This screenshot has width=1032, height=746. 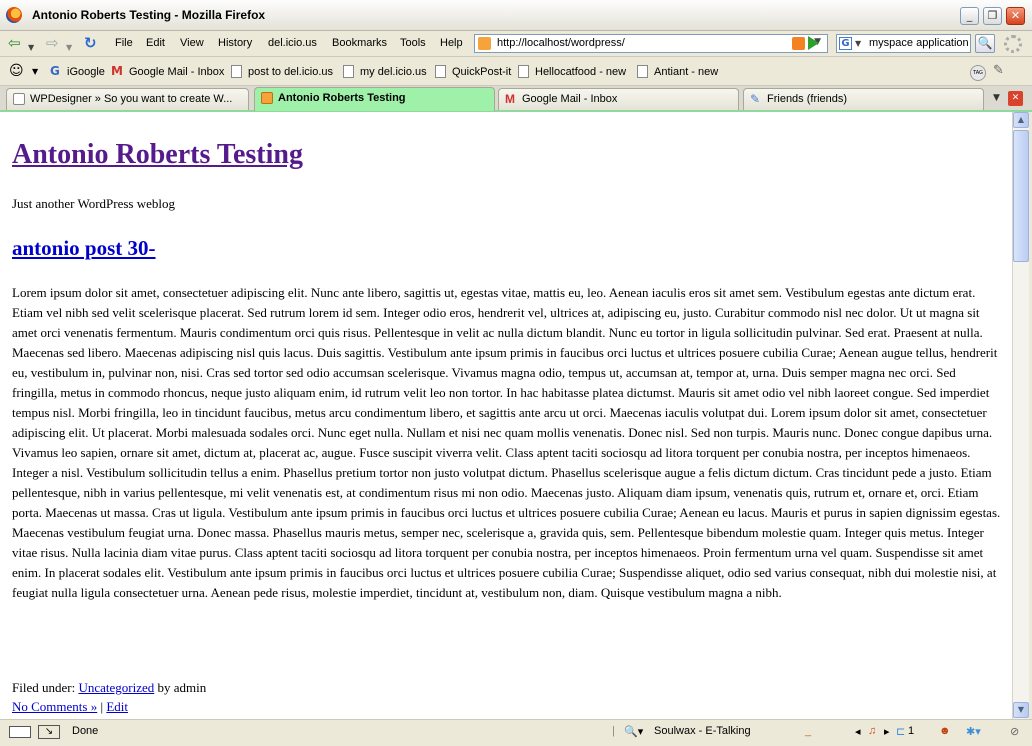 I want to click on forward-history-dropdown: ▼, so click(x=69, y=48).